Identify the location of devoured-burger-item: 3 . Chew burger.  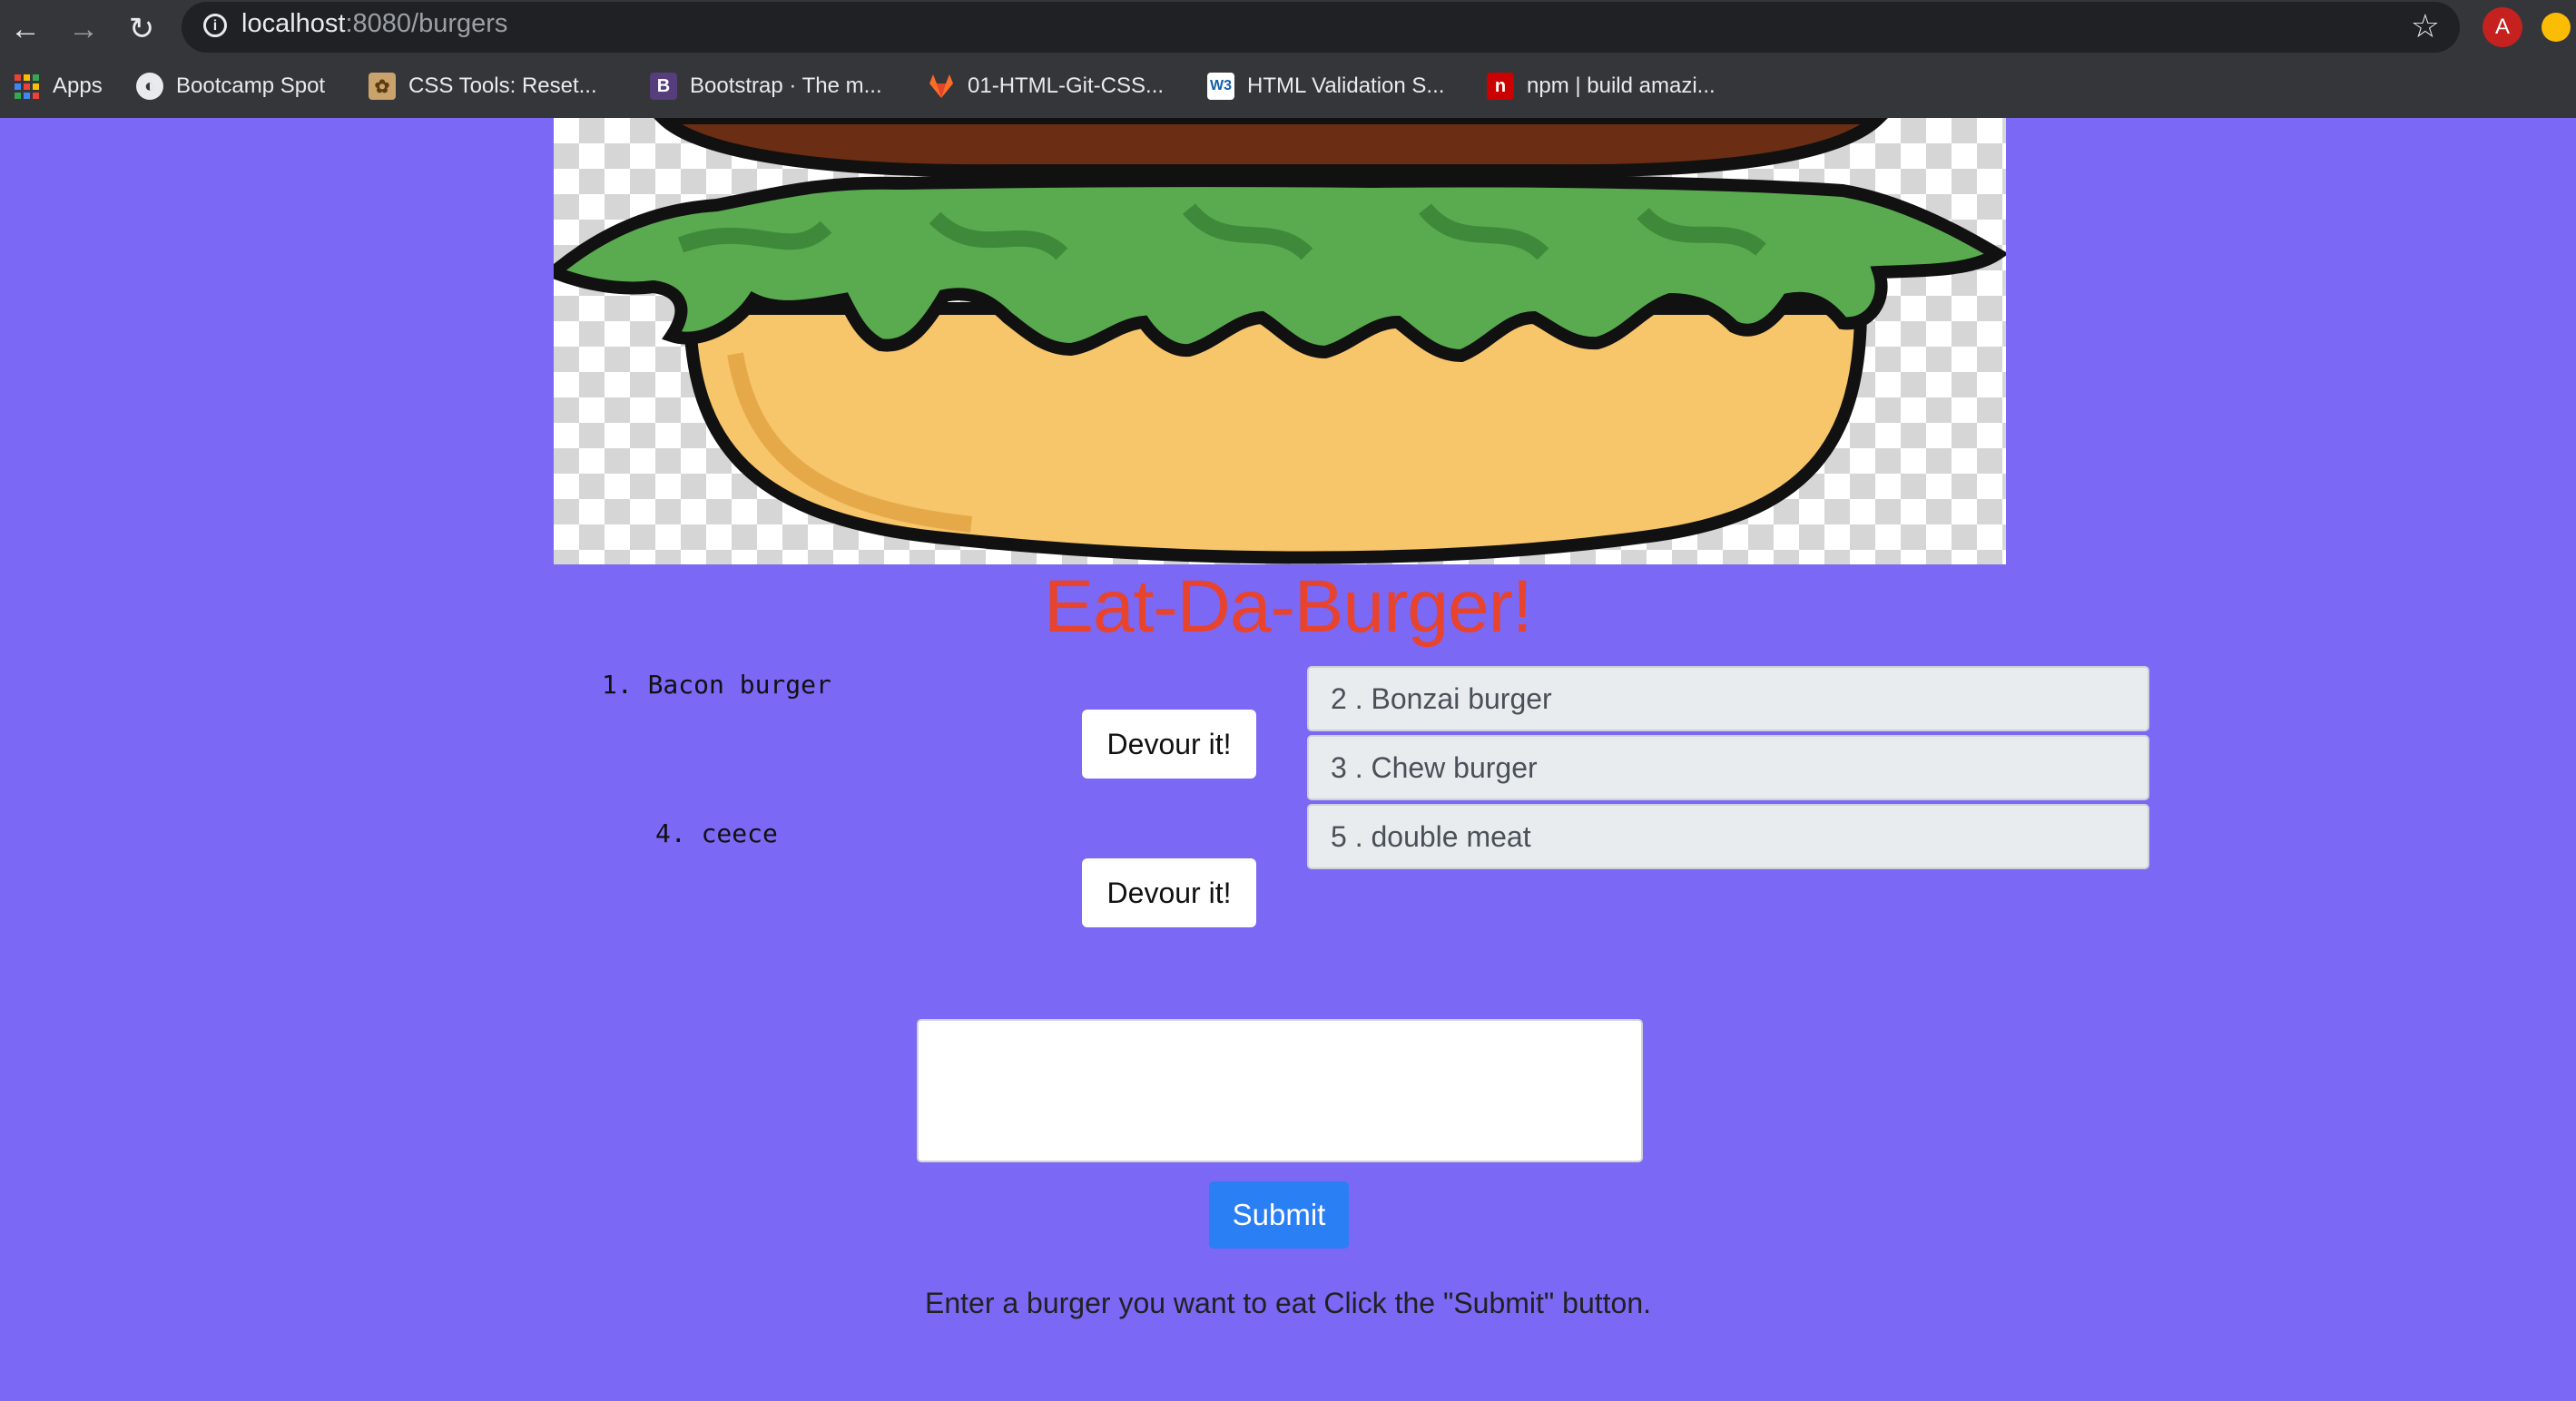
(1728, 767).